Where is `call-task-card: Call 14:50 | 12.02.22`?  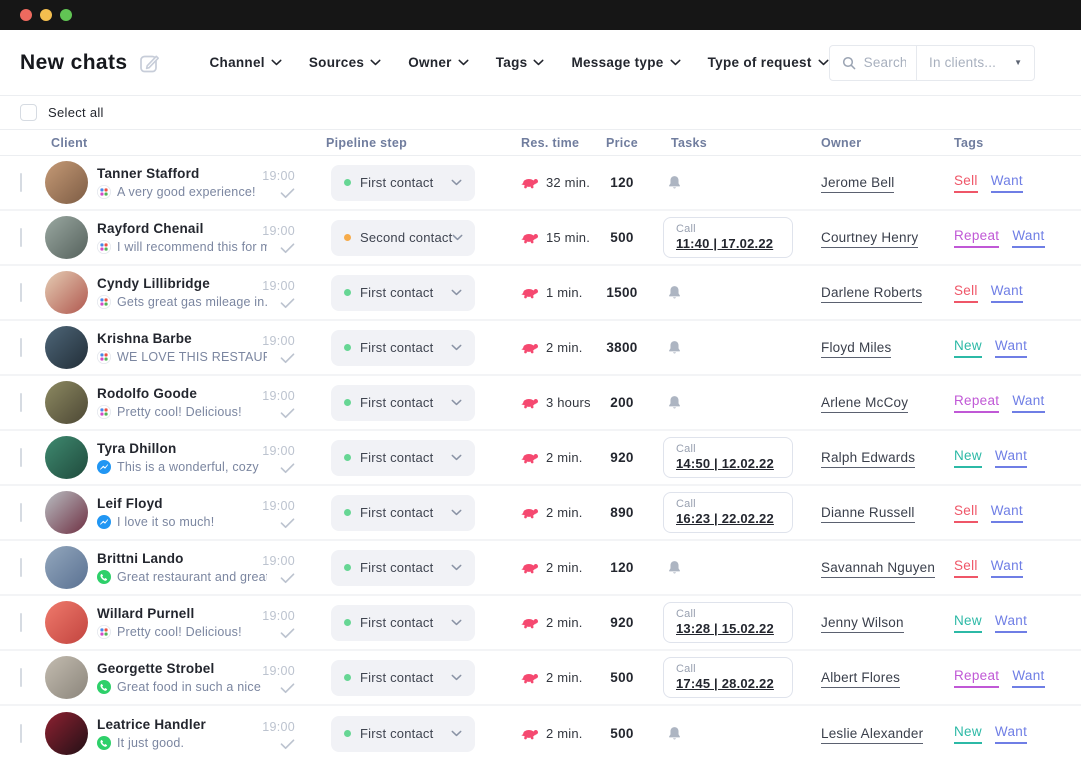 call-task-card: Call 14:50 | 12.02.22 is located at coordinates (728, 457).